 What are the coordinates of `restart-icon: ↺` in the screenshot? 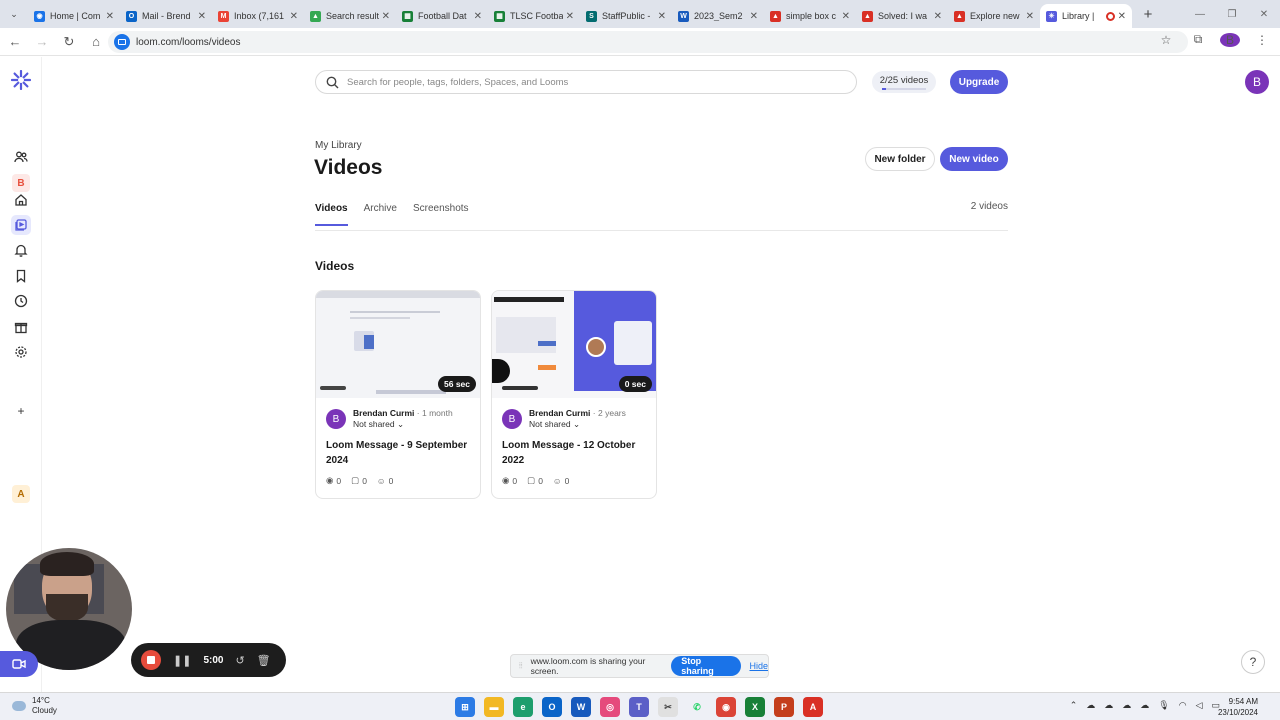 It's located at (239, 660).